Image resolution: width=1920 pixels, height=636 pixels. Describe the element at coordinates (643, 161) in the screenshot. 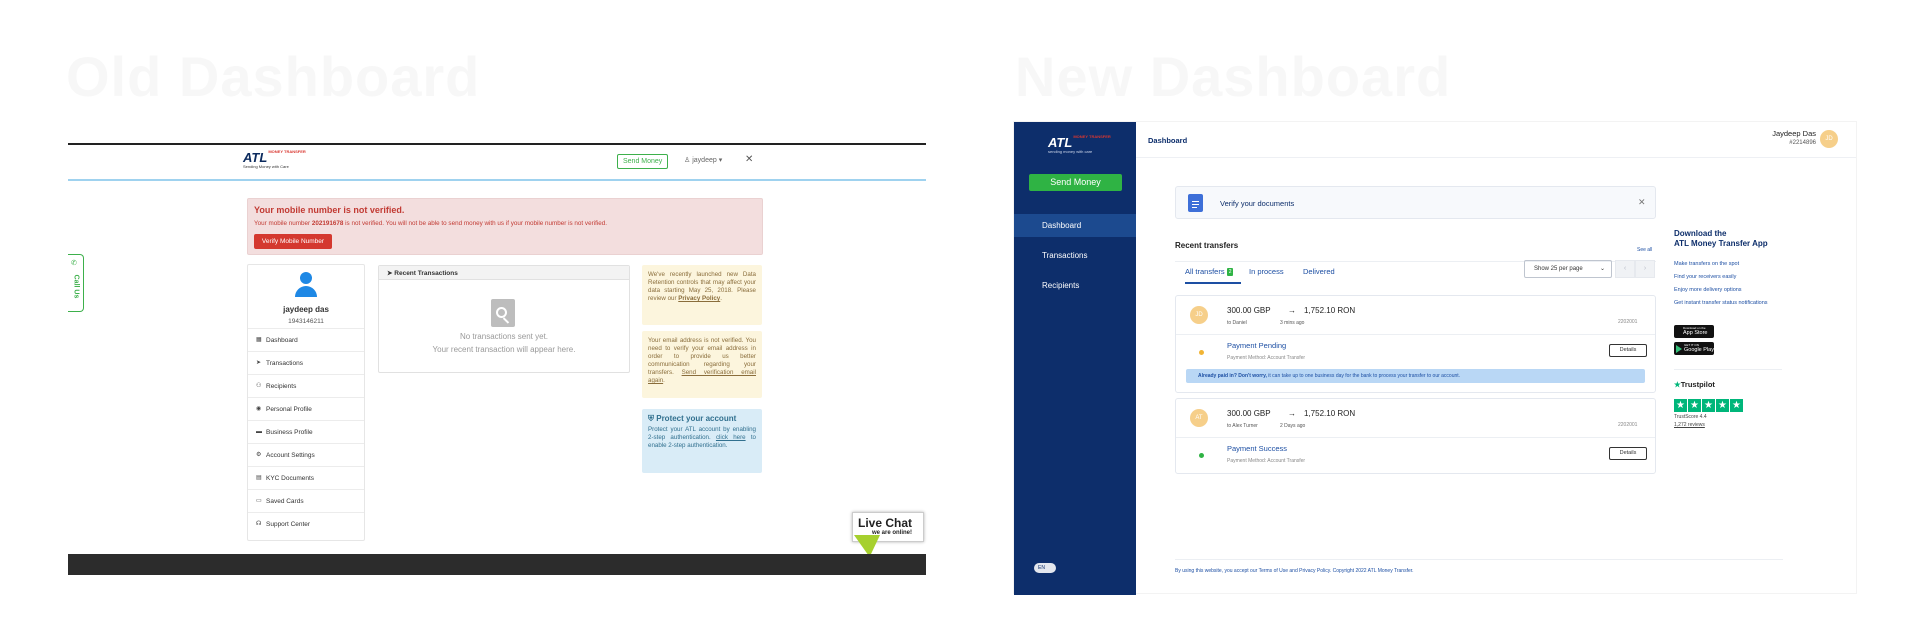

I see `send-money-button: Send Money` at that location.